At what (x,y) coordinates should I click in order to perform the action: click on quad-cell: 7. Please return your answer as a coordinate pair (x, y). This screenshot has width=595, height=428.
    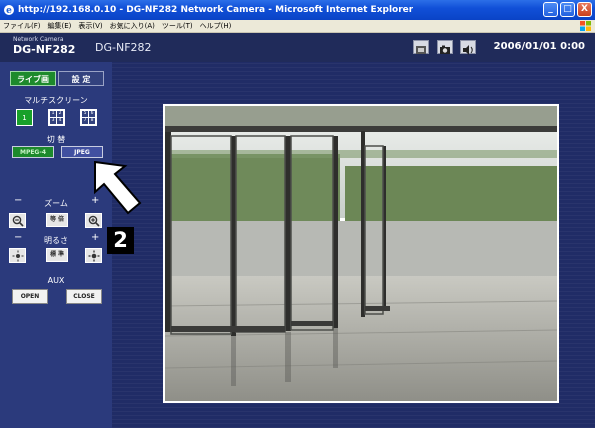
    Looking at the image, I should click on (85, 121).